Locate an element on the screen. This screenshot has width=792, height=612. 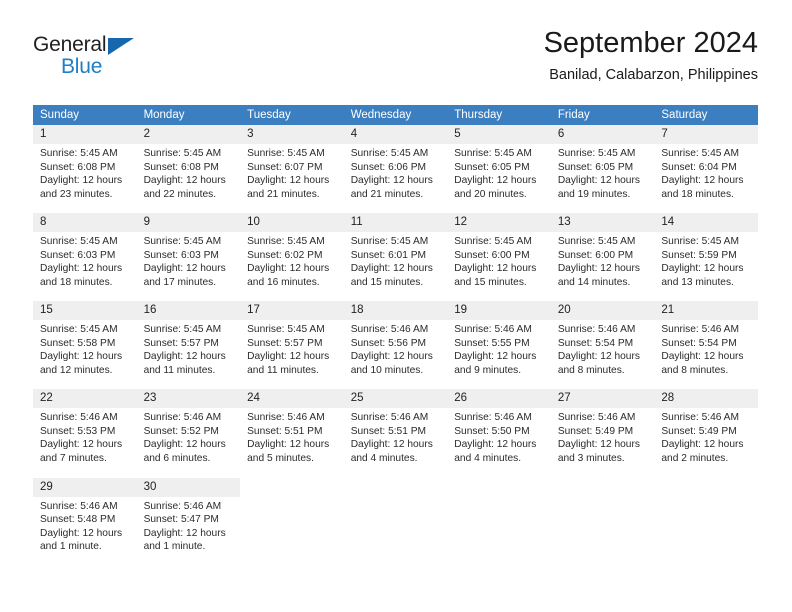
daylight-duration-line2: and 9 minutes. is located at coordinates (488, 370).